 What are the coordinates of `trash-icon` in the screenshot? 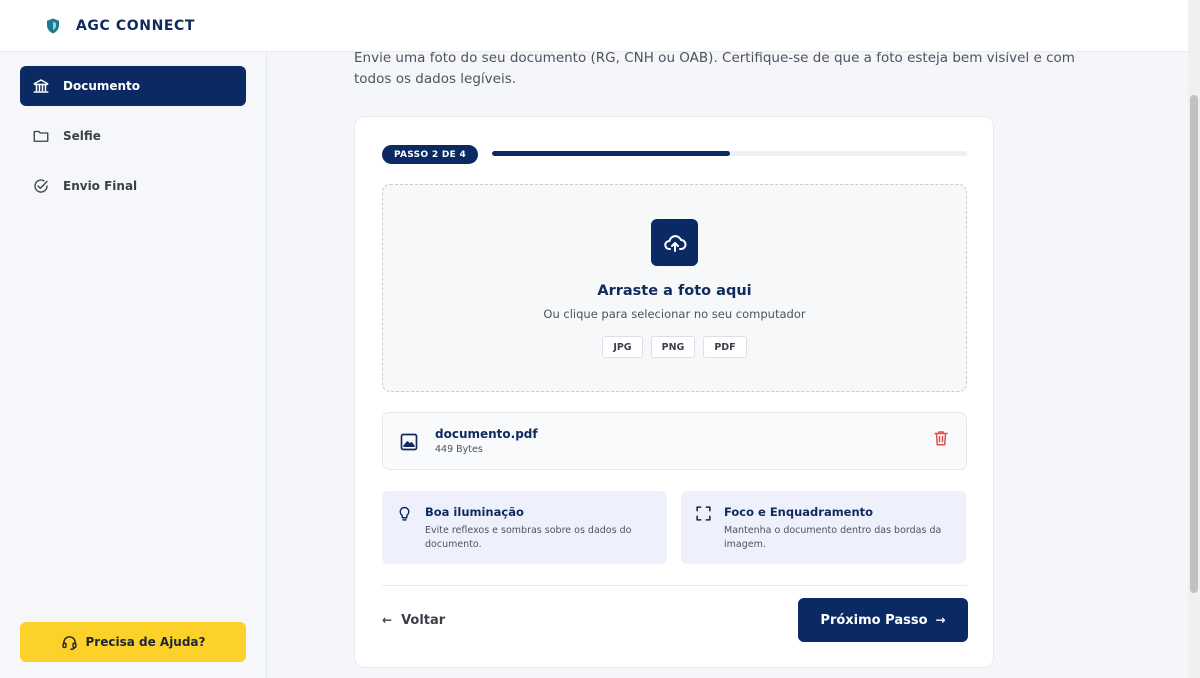 It's located at (941, 438).